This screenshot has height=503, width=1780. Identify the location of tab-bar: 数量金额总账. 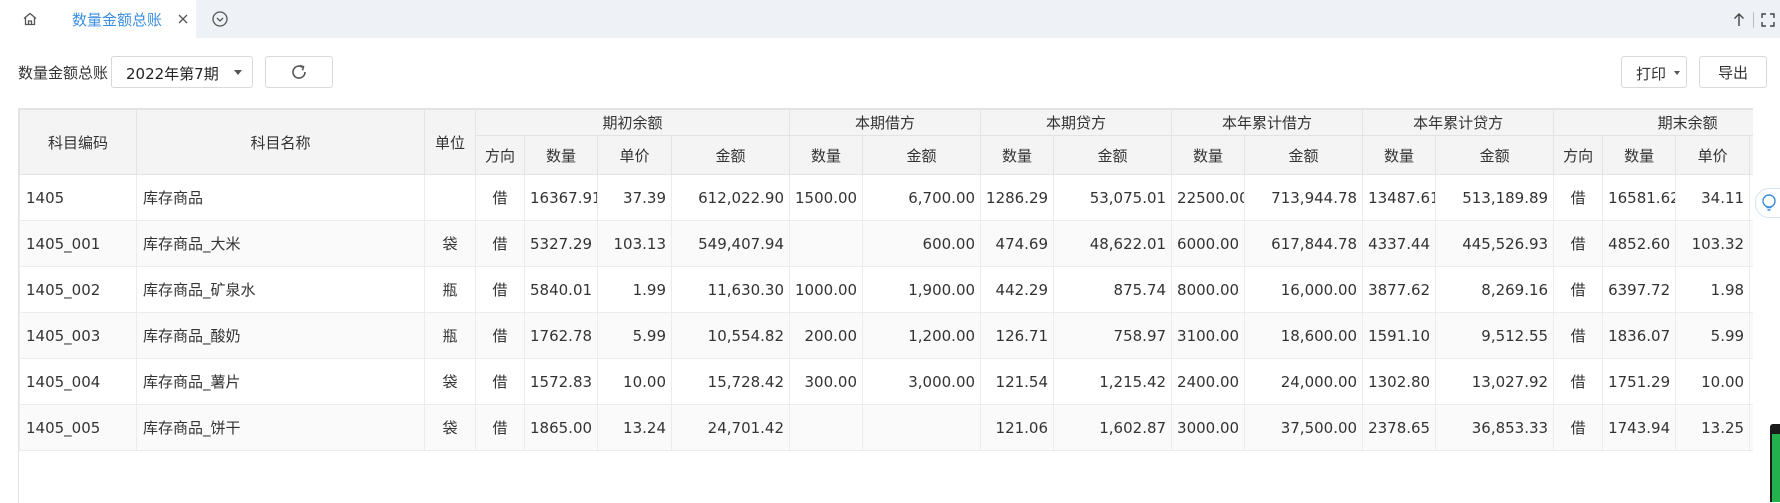
(890, 19).